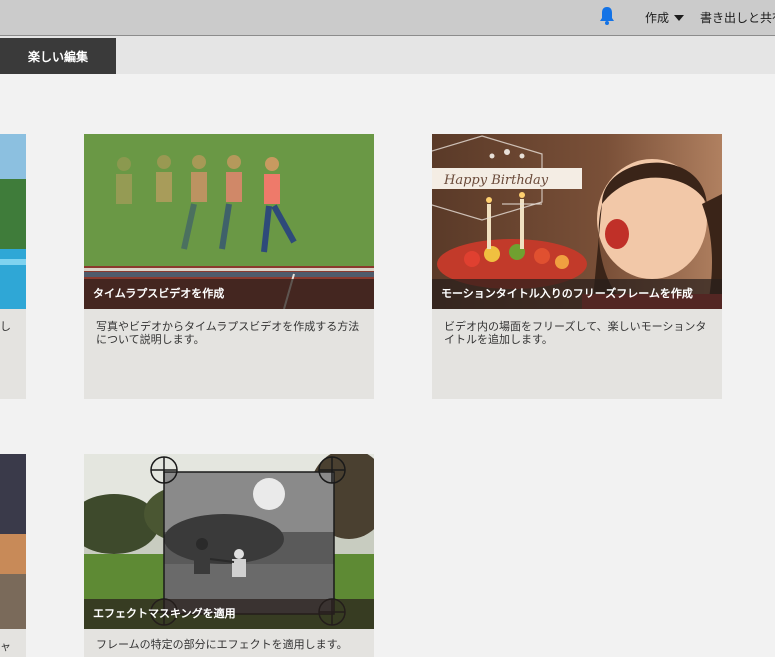 The image size is (775, 657). I want to click on create-label: 作成, so click(657, 18).